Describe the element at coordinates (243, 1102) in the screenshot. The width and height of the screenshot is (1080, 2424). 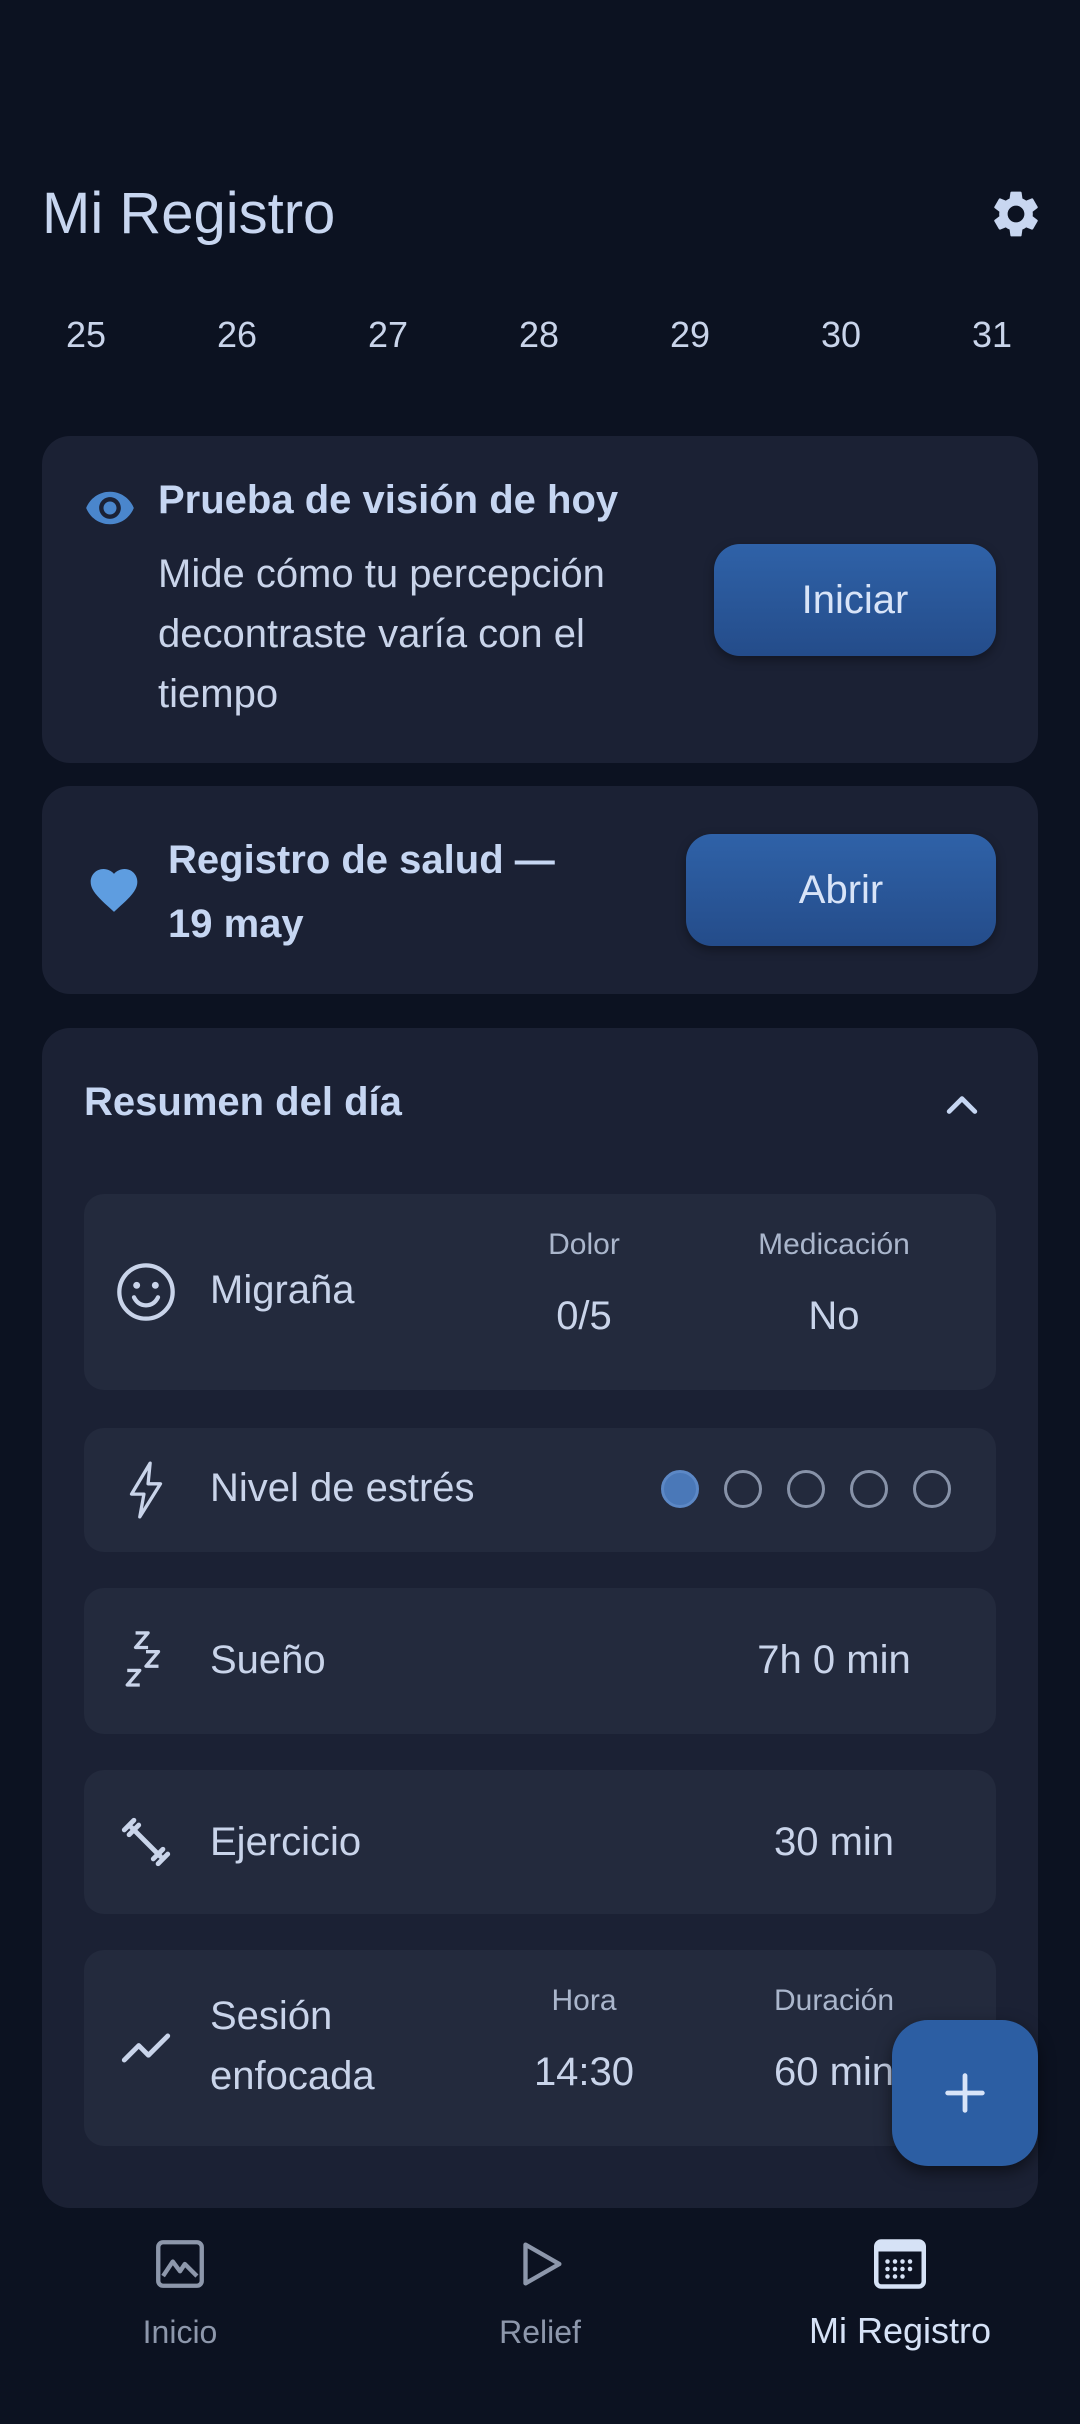
I see `summary-title: Resumen del día` at that location.